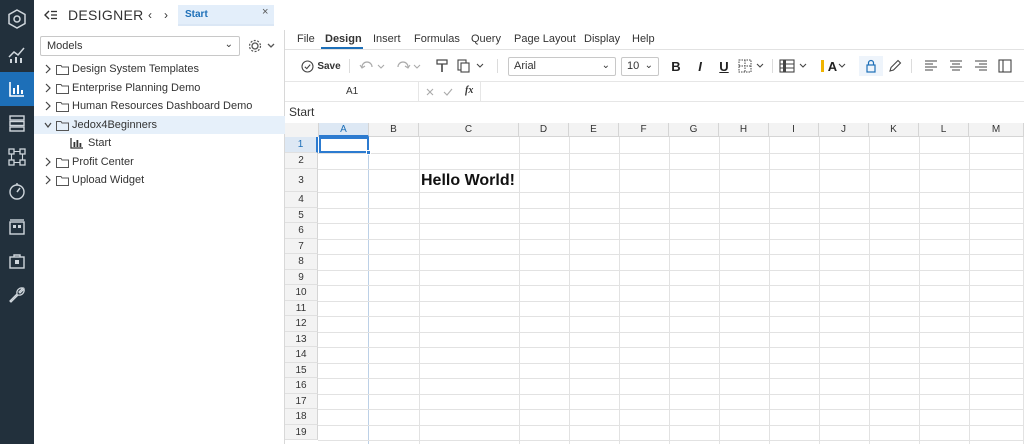 This screenshot has width=1024, height=444. I want to click on menu-query: Query, so click(486, 39).